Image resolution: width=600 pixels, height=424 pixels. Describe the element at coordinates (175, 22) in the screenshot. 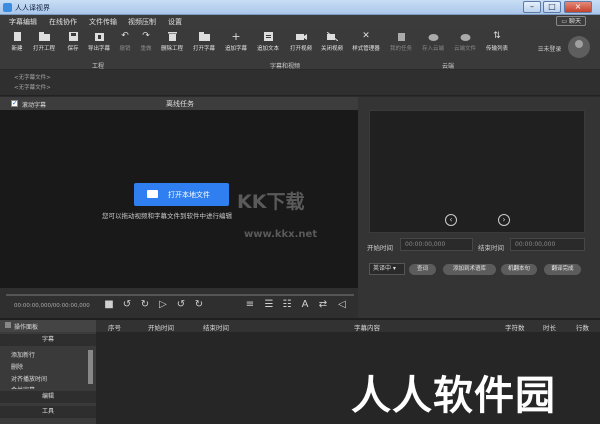

I see `menu-settings: 设置` at that location.